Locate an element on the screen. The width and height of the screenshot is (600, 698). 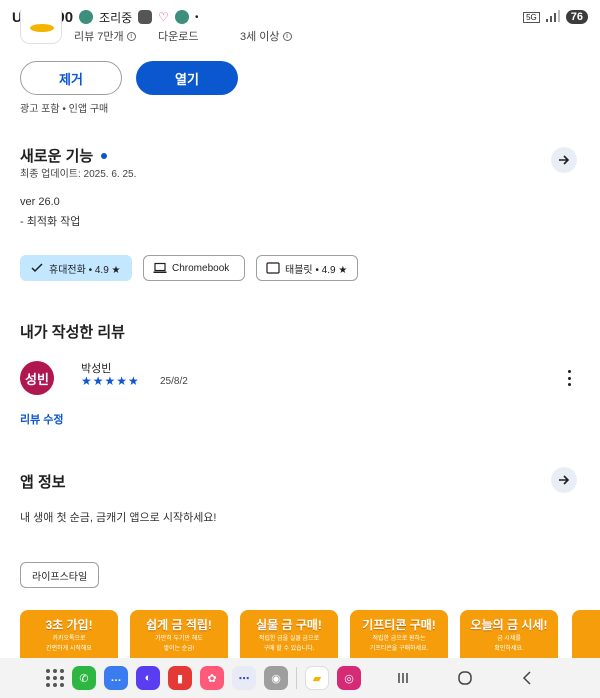
whats-new-arrow-button is located at coordinates (564, 160).